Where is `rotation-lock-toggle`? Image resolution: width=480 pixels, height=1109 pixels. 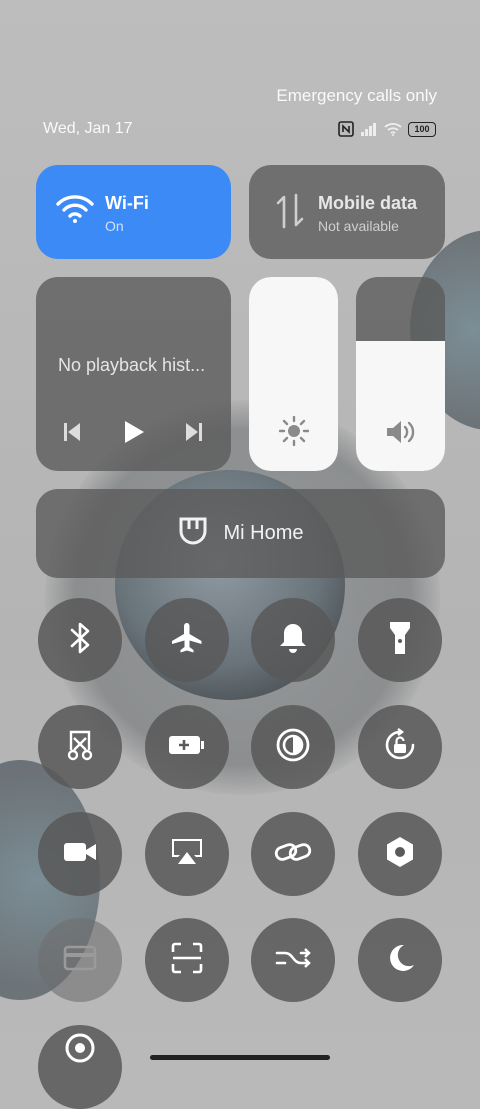
rotation-lock-toggle is located at coordinates (400, 747).